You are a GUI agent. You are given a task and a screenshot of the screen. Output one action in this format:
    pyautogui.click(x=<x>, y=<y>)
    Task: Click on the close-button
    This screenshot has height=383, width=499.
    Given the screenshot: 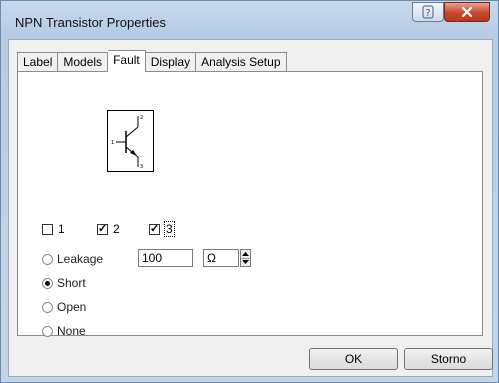 What is the action you would take?
    pyautogui.click(x=467, y=12)
    